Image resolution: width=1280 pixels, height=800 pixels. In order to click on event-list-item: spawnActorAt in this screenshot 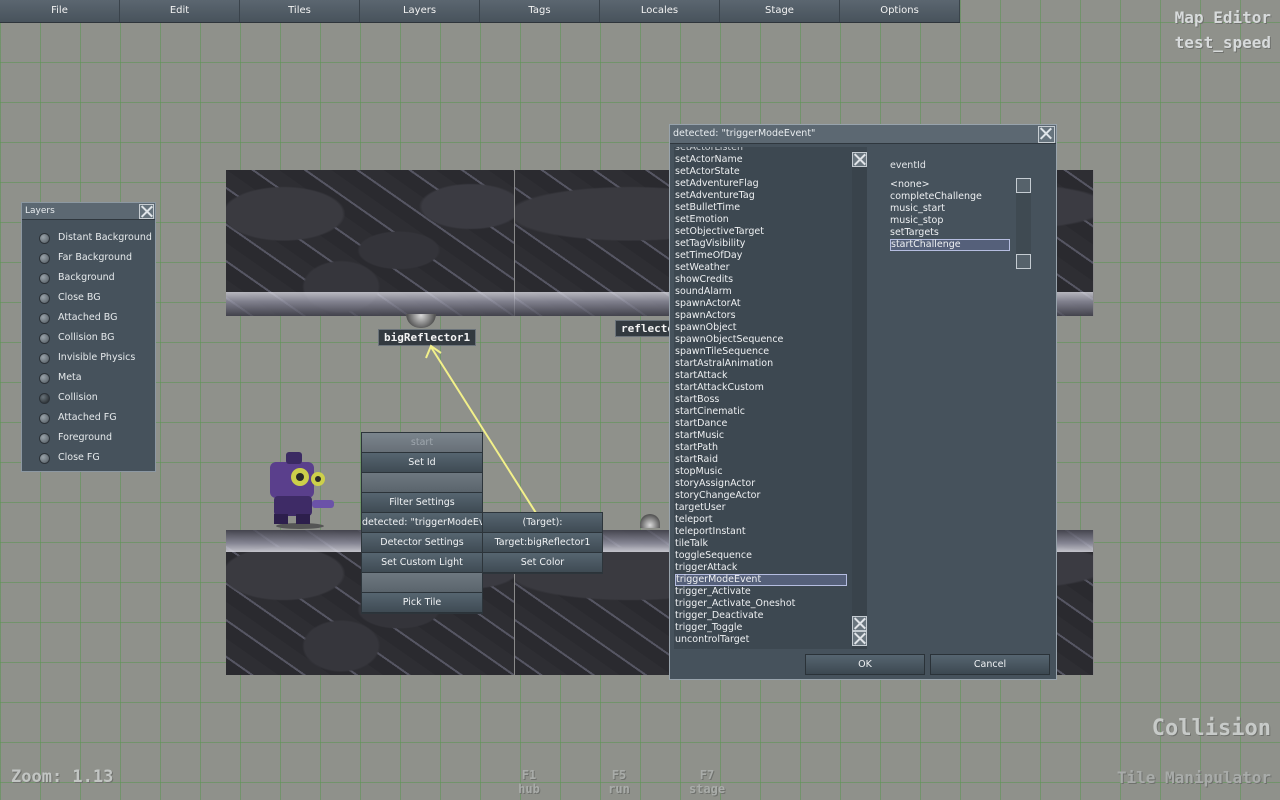, I will do `click(760, 304)`.